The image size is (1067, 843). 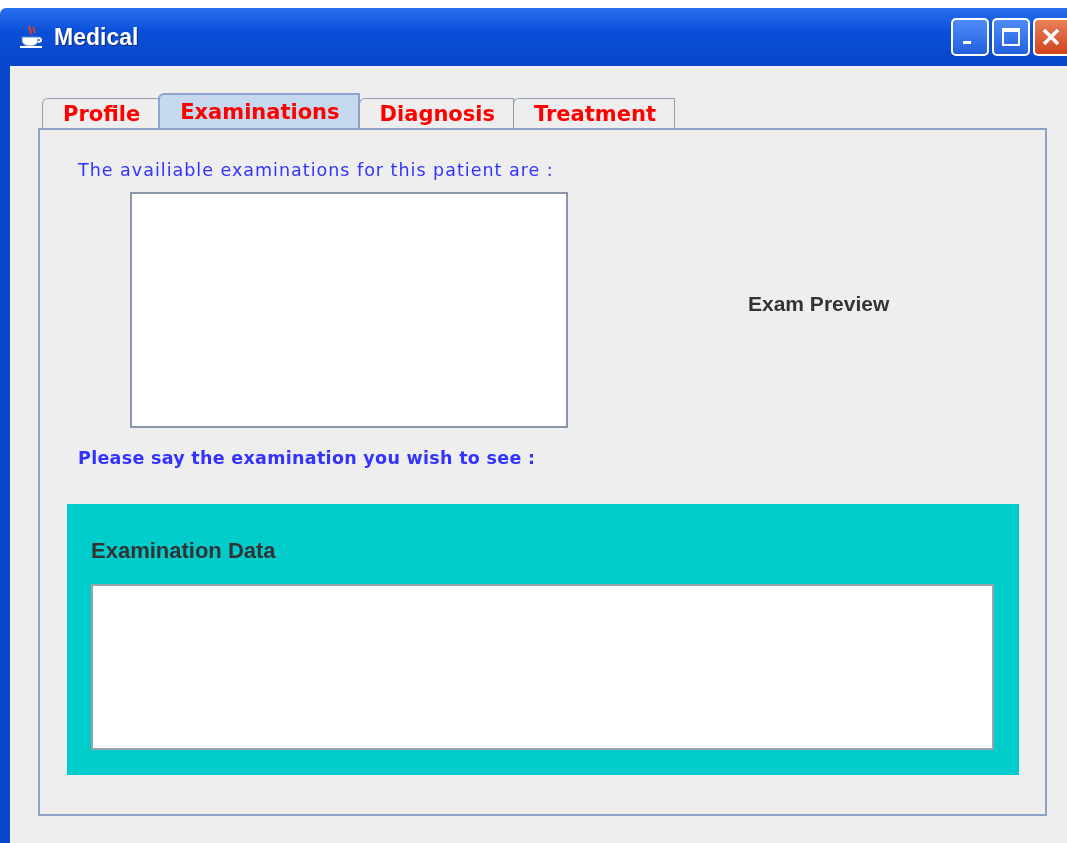 I want to click on maximize-icon, so click(x=1011, y=37).